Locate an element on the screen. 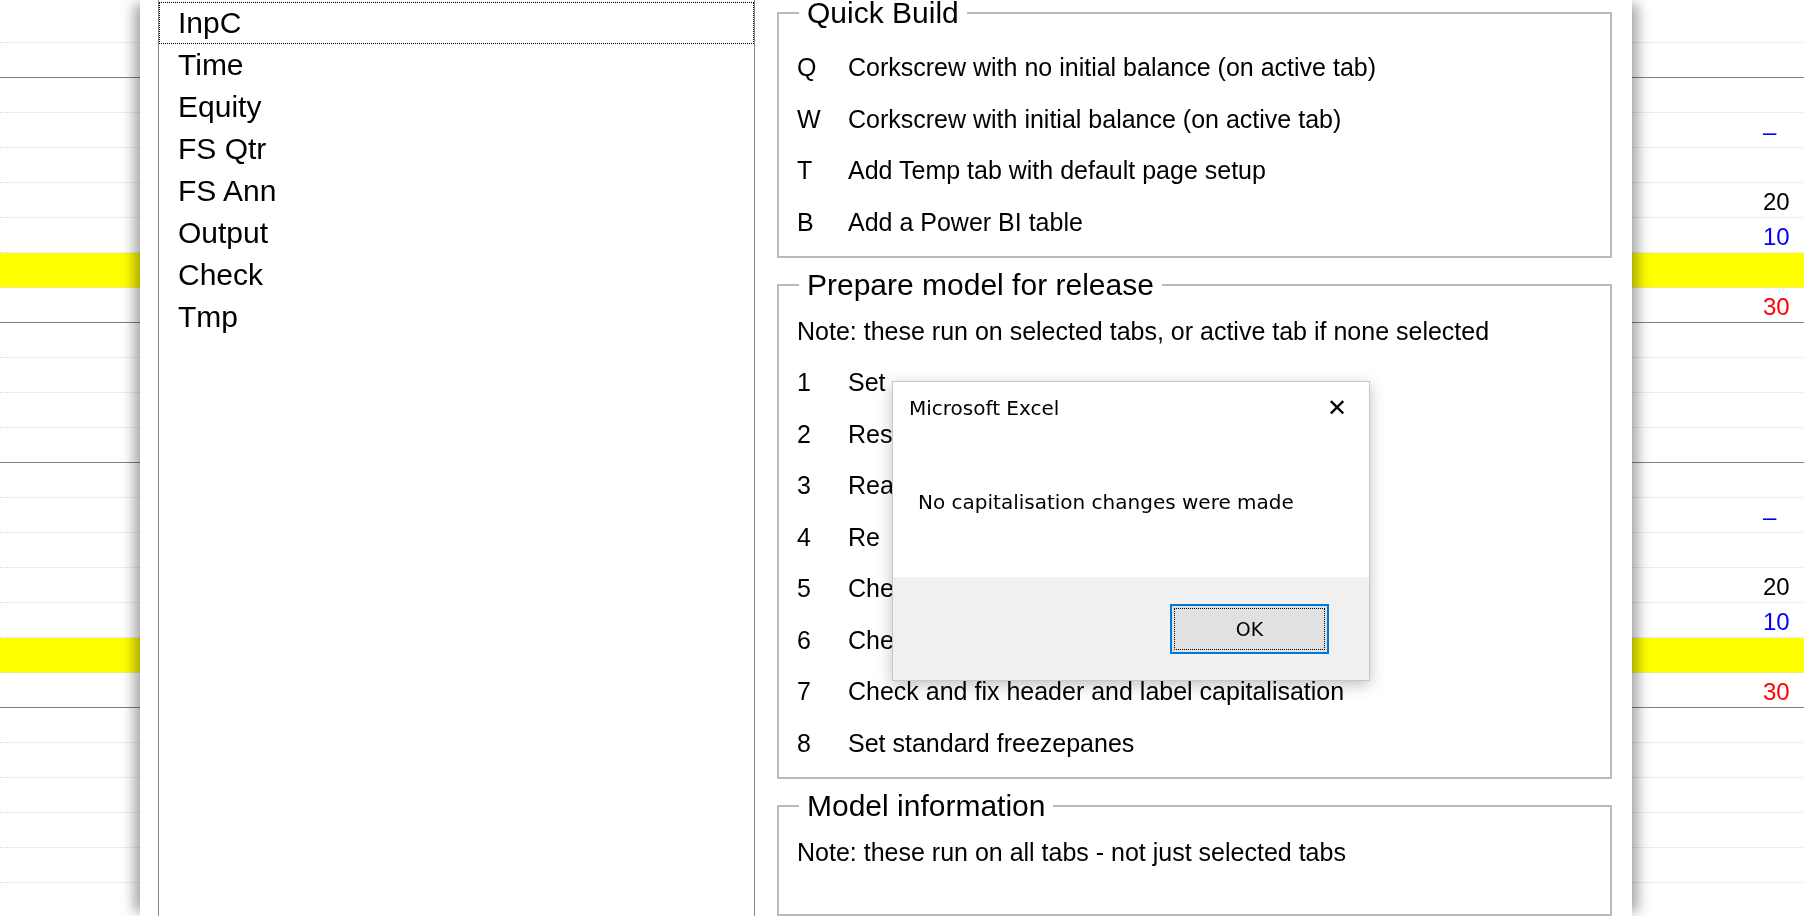 The width and height of the screenshot is (1804, 916). list-item: InpC is located at coordinates (456, 23).